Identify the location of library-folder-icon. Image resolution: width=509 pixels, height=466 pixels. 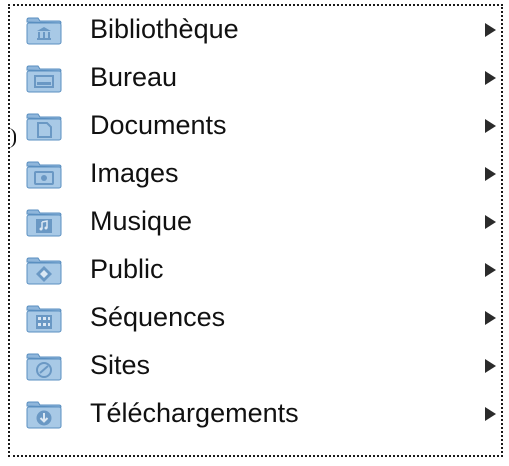
(44, 31).